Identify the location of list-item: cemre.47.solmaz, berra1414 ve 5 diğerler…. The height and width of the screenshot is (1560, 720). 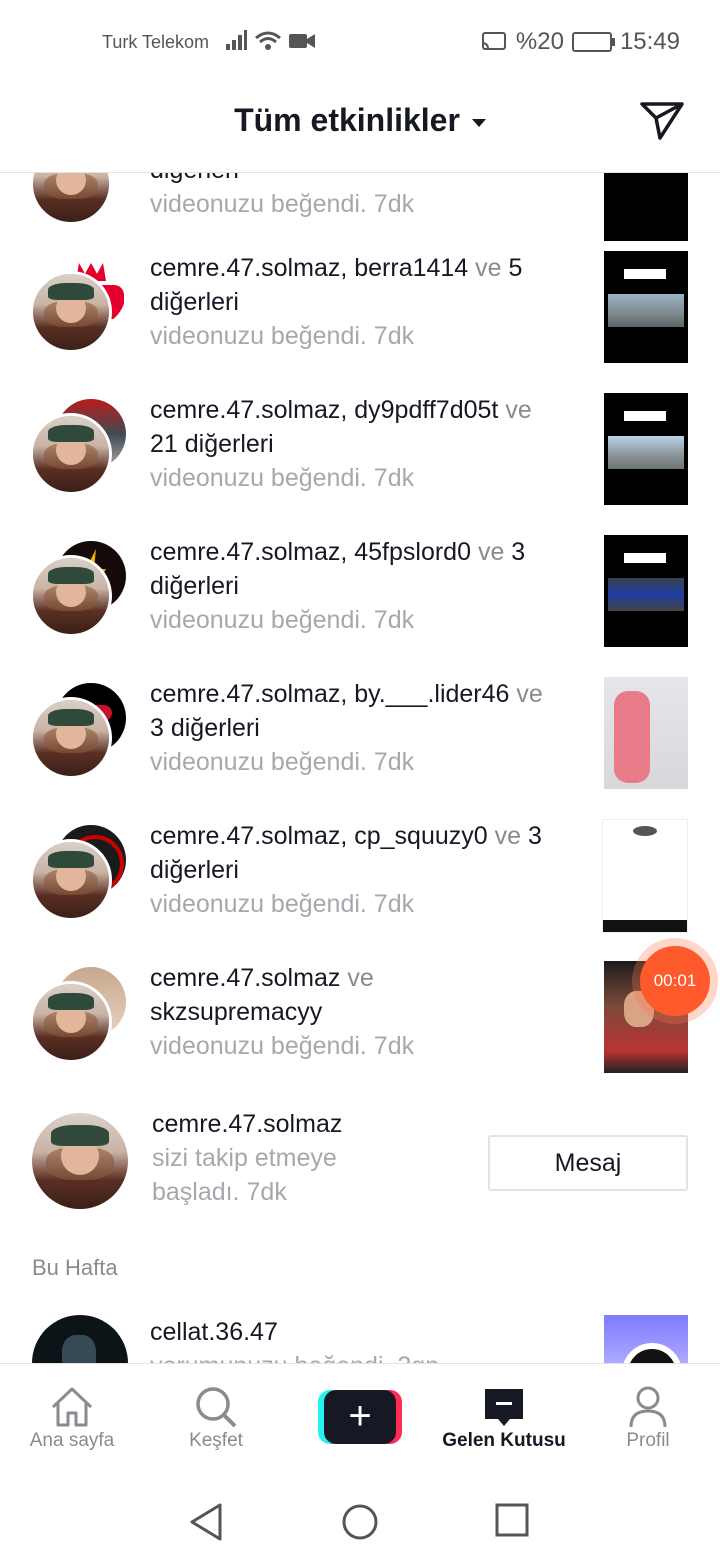
(360, 322).